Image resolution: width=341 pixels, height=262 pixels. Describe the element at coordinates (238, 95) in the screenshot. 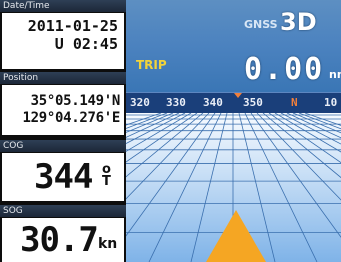

I see `pointer-triangle-icon` at that location.